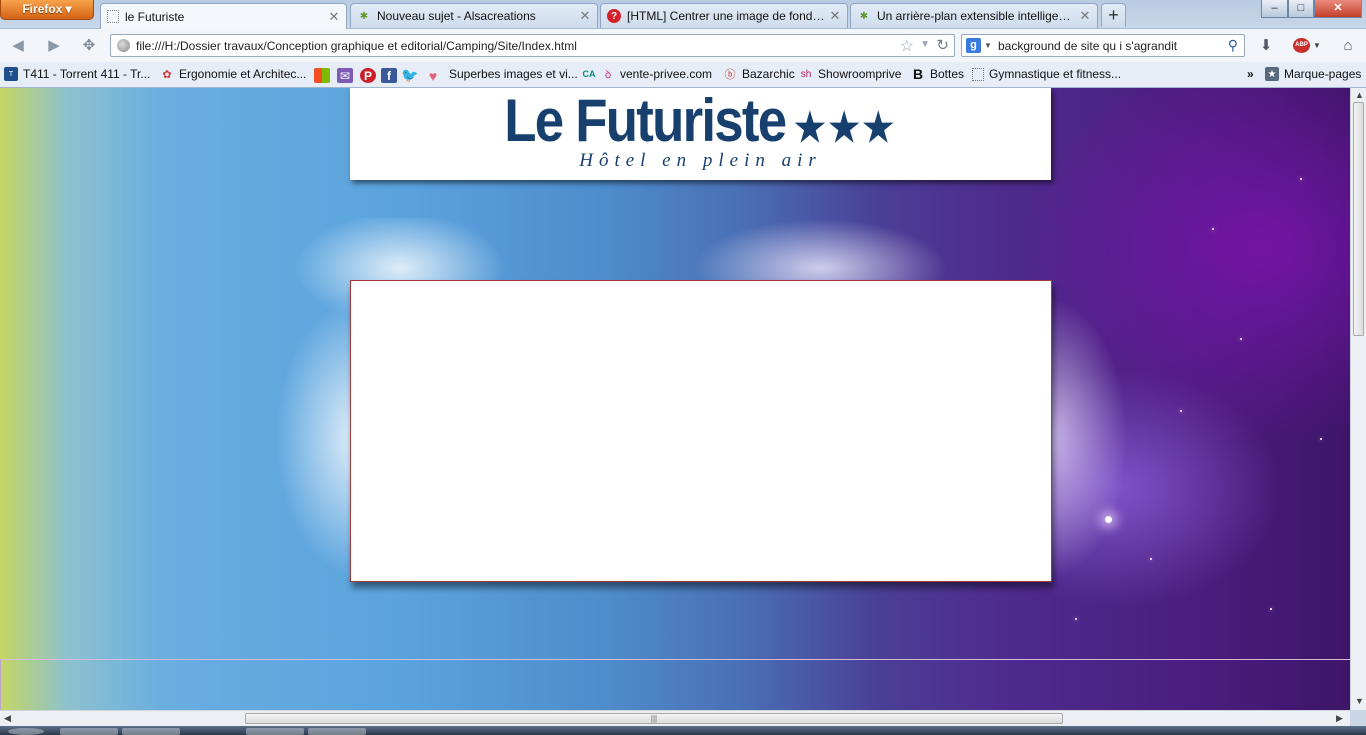 This screenshot has height=735, width=1366. I want to click on bookmark-label: vente-privee.com, so click(666, 74).